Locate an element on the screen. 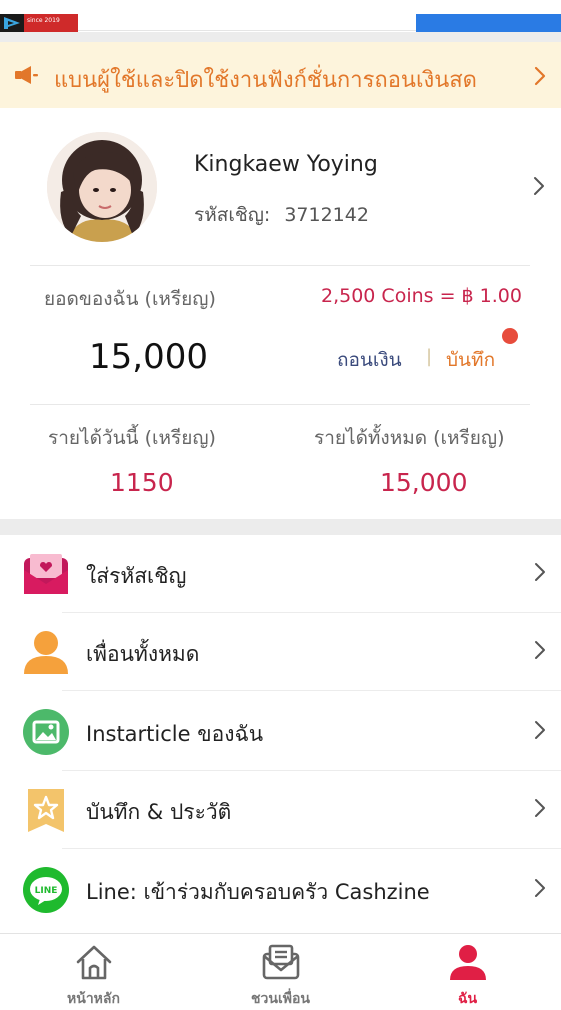 This screenshot has width=561, height=1010. invite-code-line: รหัสเชิญ: 3712142 is located at coordinates (281, 215).